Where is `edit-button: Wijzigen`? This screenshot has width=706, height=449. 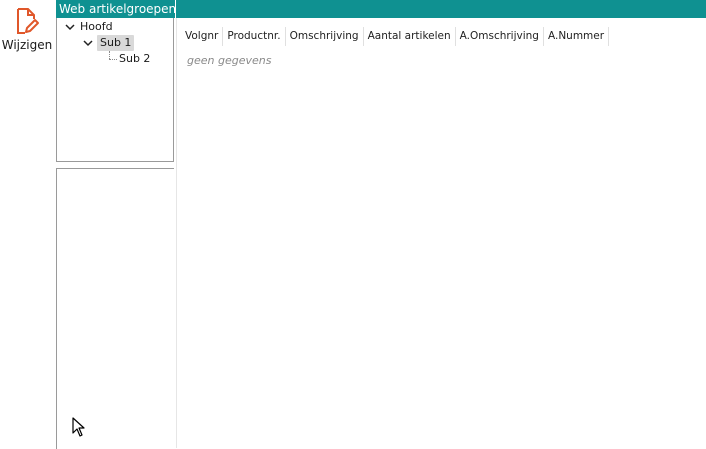 edit-button: Wijzigen is located at coordinates (27, 32).